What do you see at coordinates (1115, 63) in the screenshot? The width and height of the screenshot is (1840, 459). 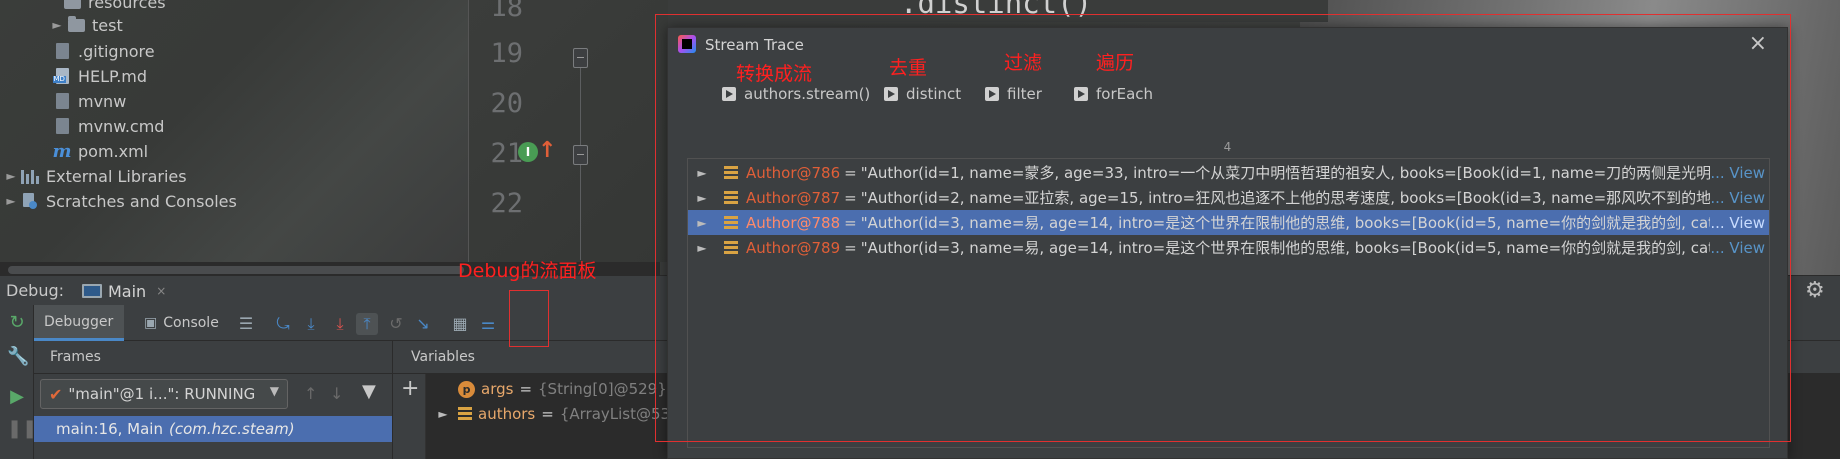 I see `annotation-foreach: 遍历` at bounding box center [1115, 63].